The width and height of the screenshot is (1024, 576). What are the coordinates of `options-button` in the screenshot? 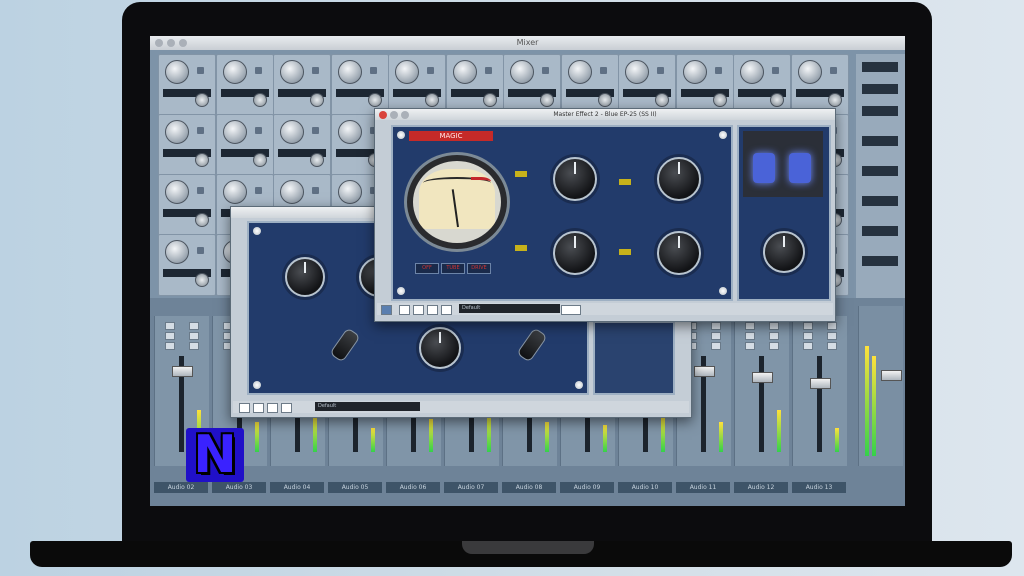 It's located at (571, 310).